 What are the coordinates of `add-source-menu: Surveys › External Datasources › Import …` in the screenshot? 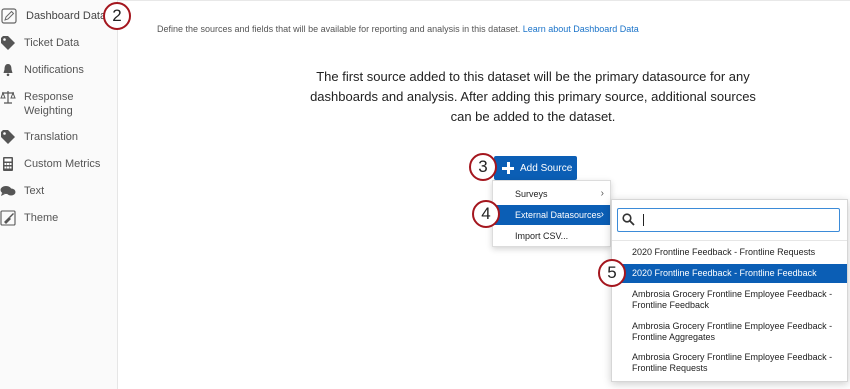 It's located at (551, 213).